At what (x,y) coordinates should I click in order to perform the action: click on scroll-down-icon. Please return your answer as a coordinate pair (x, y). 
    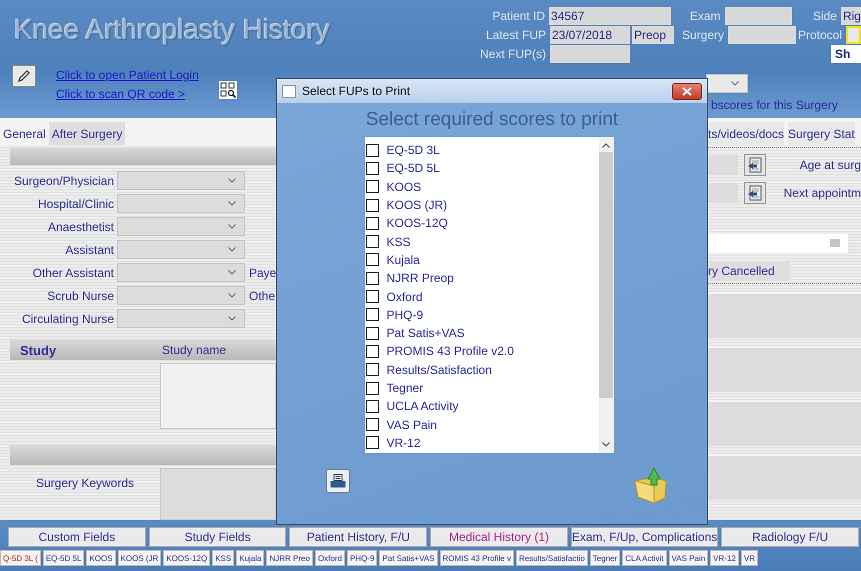
    Looking at the image, I should click on (606, 444).